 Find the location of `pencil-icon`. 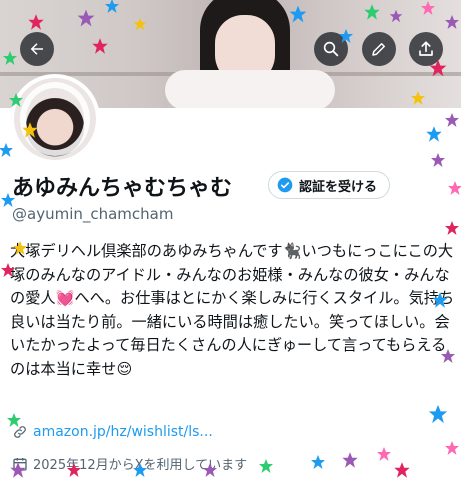

pencil-icon is located at coordinates (378, 49).